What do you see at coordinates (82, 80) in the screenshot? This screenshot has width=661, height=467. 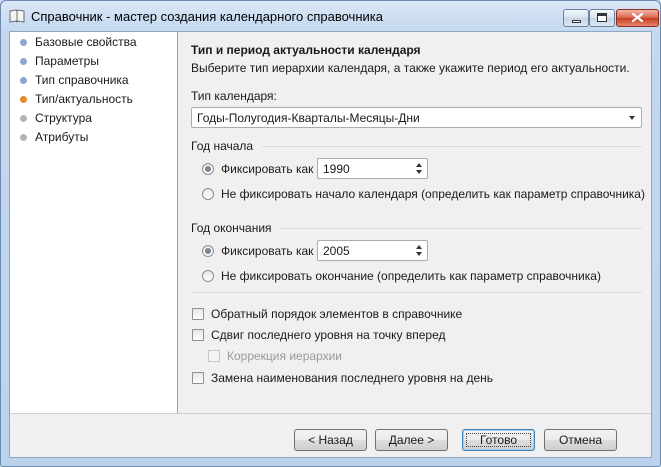 I see `step-label: Тип справочника` at bounding box center [82, 80].